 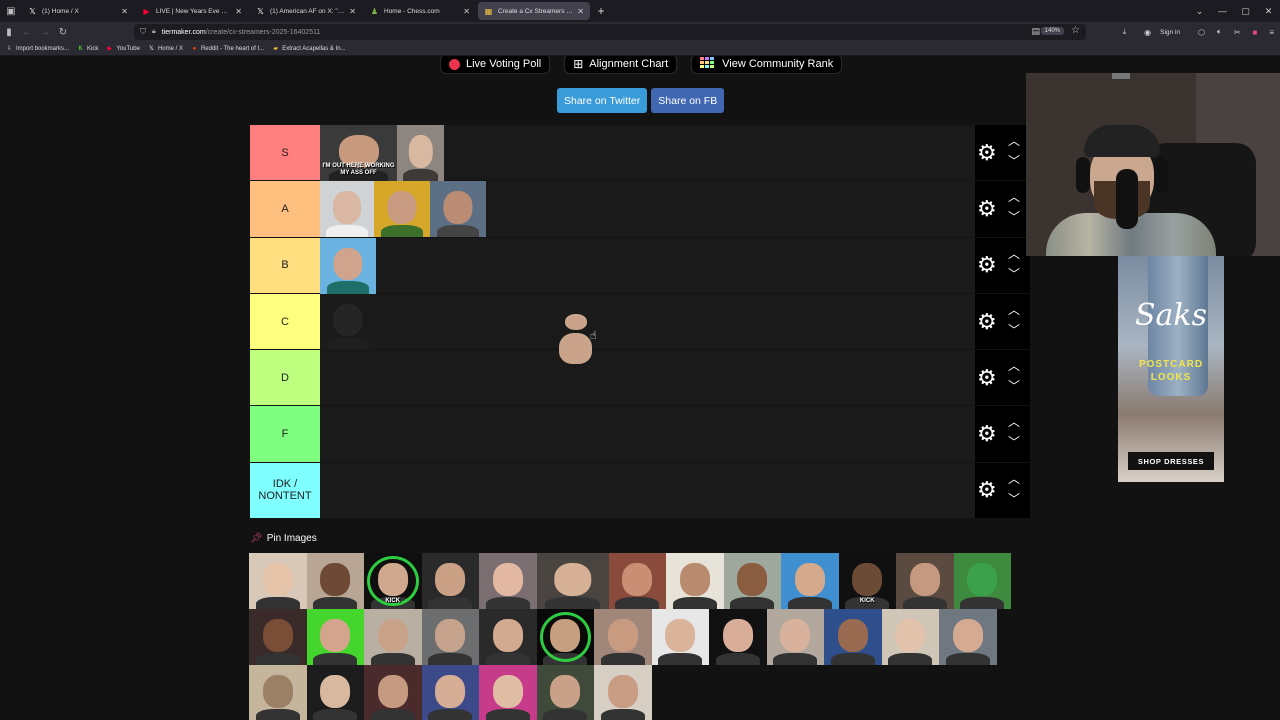 I want to click on menu-icon: ≡, so click(x=1271, y=32).